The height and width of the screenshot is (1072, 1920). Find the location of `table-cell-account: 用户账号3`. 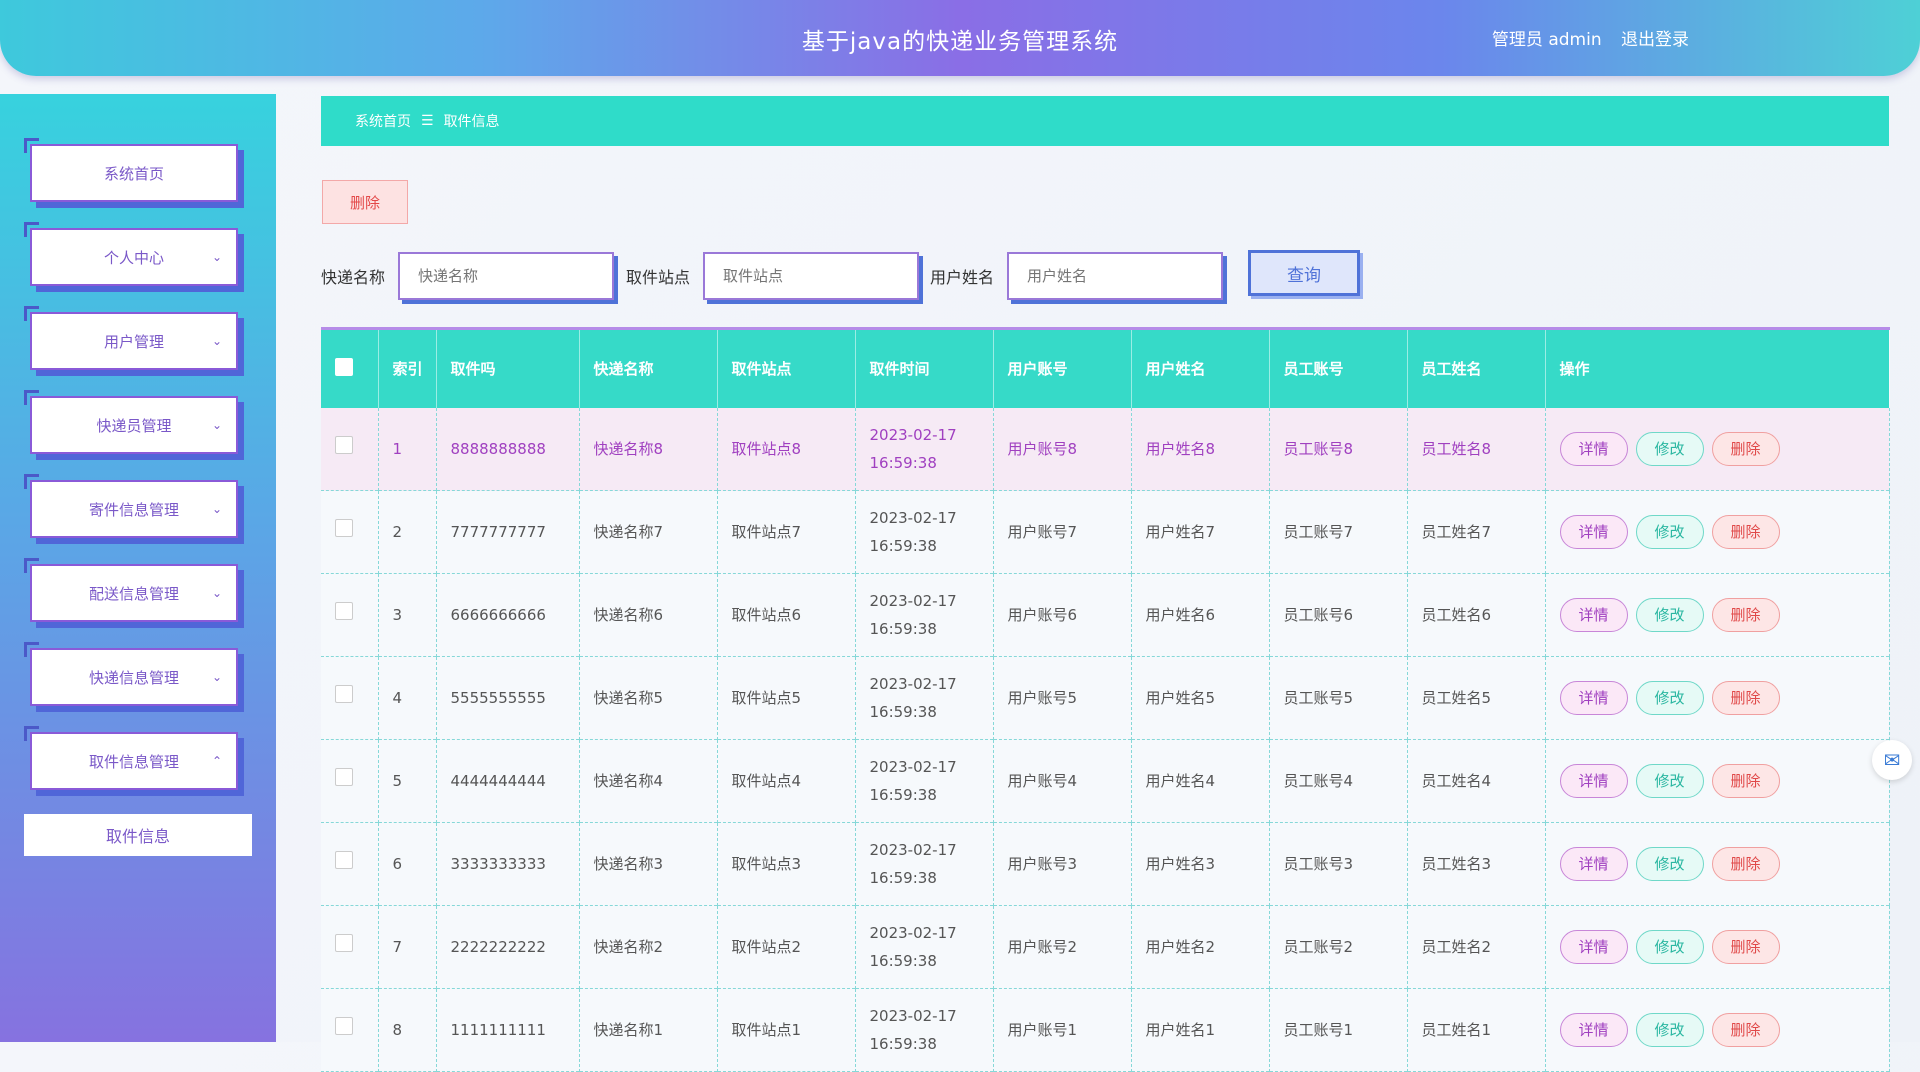

table-cell-account: 用户账号3 is located at coordinates (1062, 864).